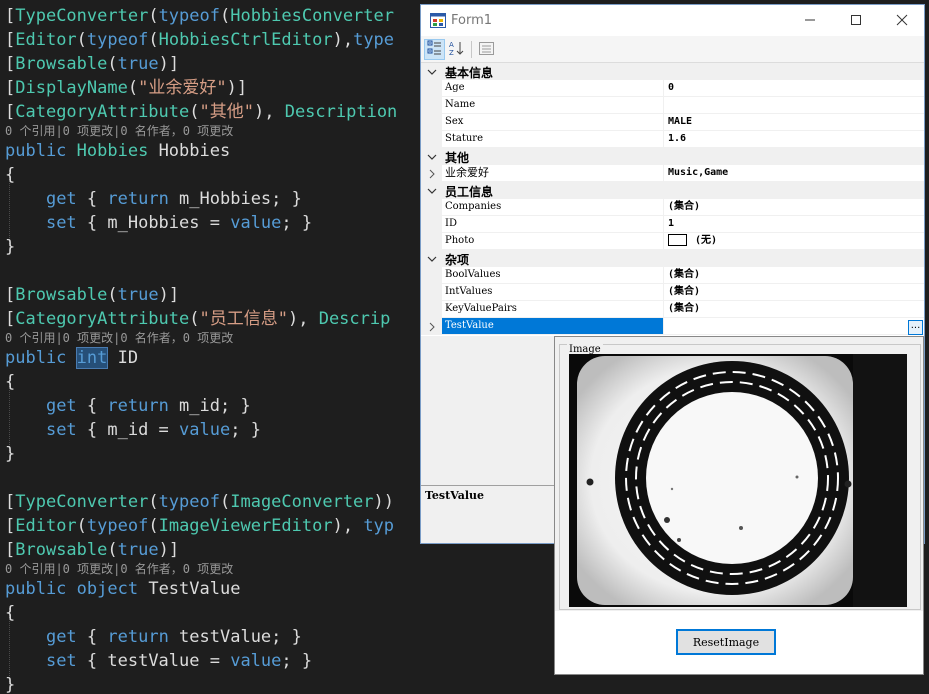 This screenshot has height=694, width=929. Describe the element at coordinates (553, 88) in the screenshot. I see `property-name: Age` at that location.